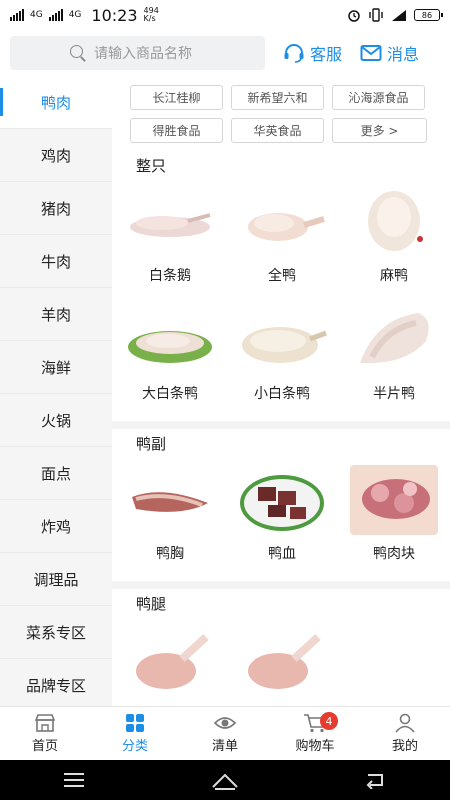  What do you see at coordinates (55, 685) in the screenshot?
I see `sidebar-item-label: 品牌专区` at bounding box center [55, 685].